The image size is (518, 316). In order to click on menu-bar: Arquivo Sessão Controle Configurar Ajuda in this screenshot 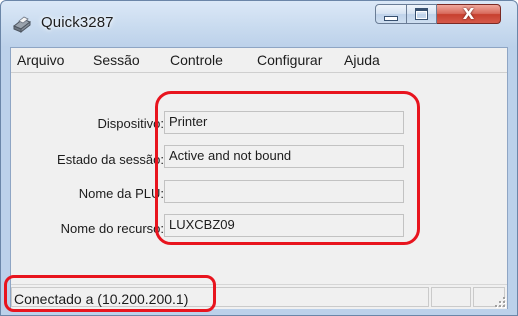, I will do `click(259, 60)`.